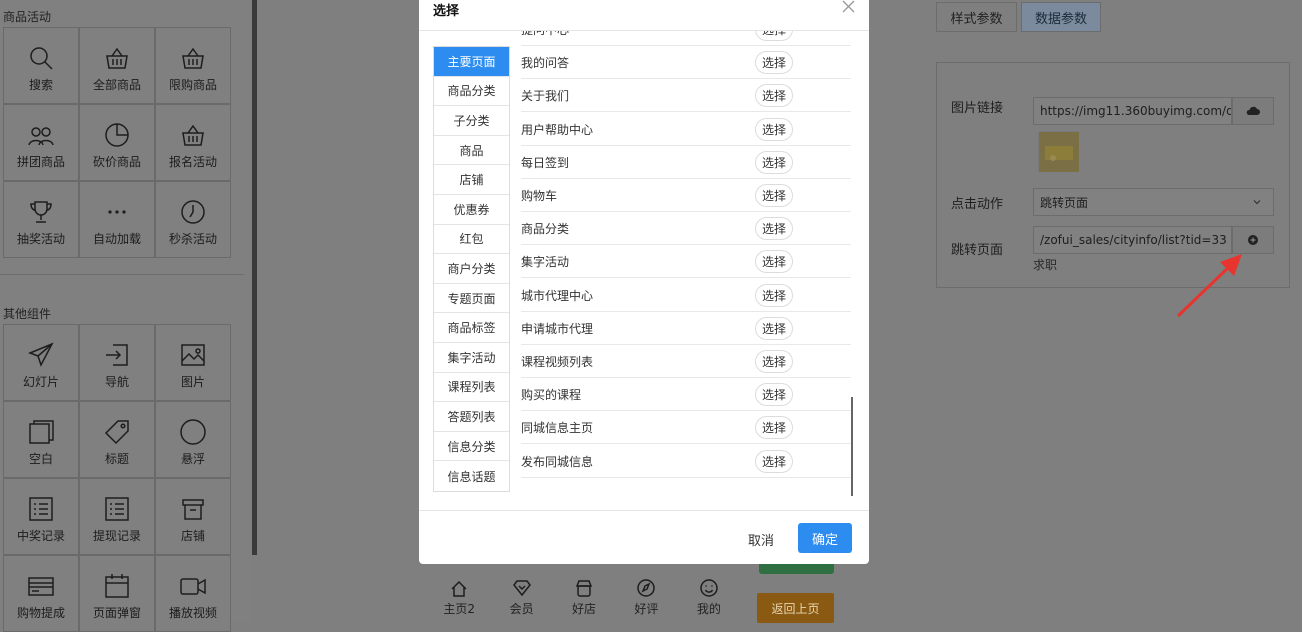  What do you see at coordinates (41, 439) in the screenshot?
I see `component-tile: 空白` at bounding box center [41, 439].